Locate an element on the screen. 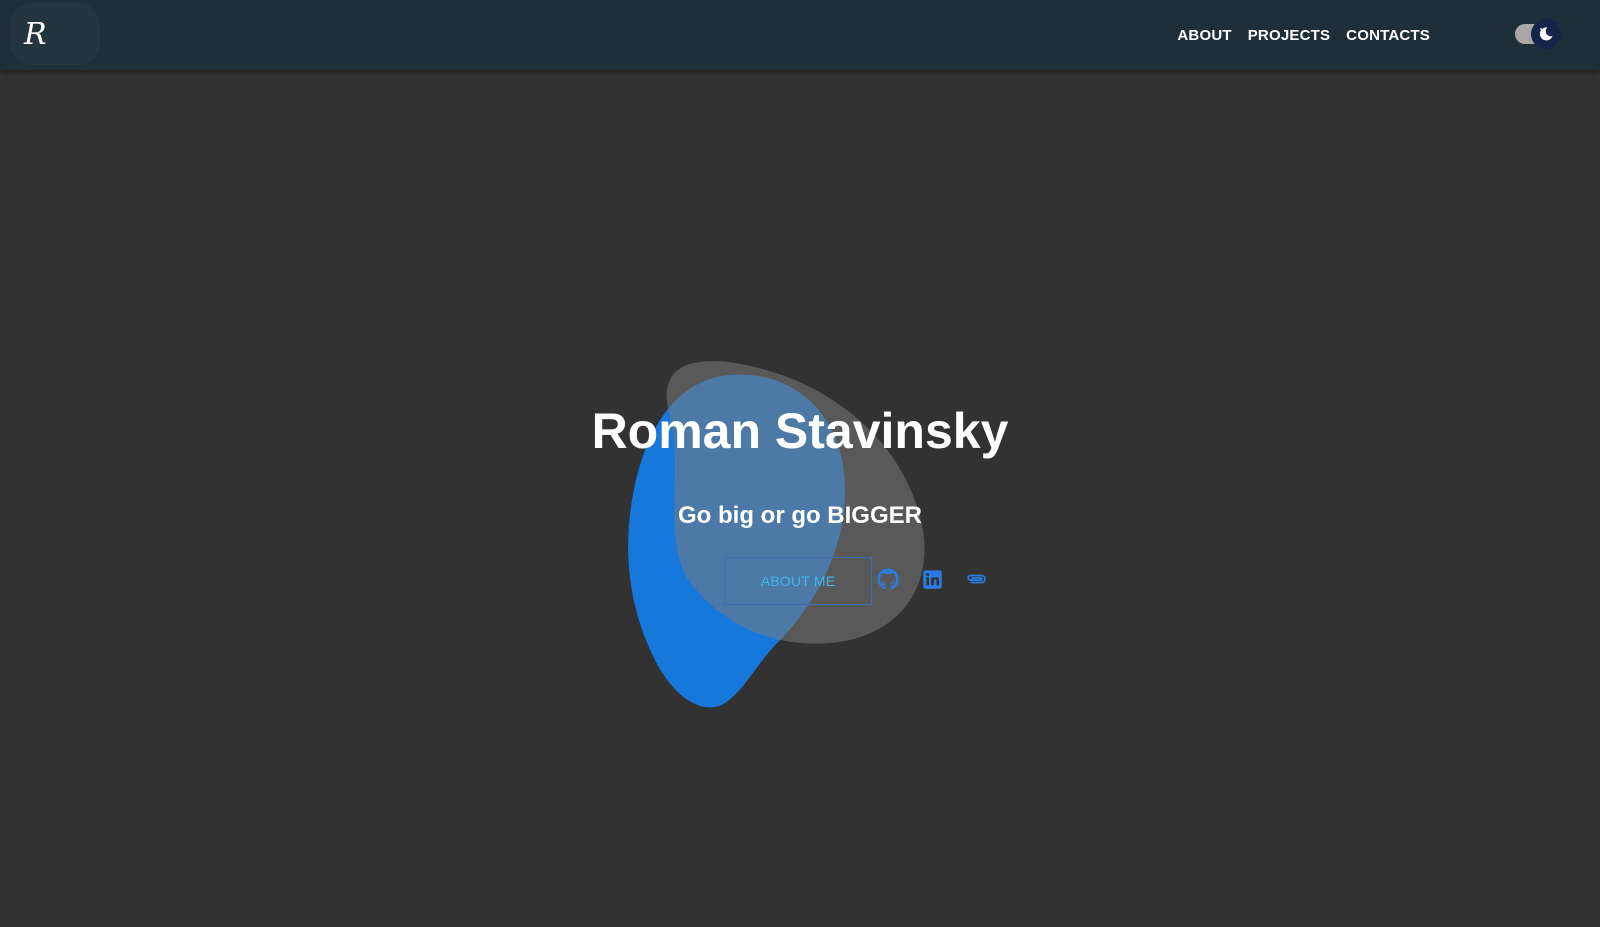  theme-toggle is located at coordinates (1537, 34).